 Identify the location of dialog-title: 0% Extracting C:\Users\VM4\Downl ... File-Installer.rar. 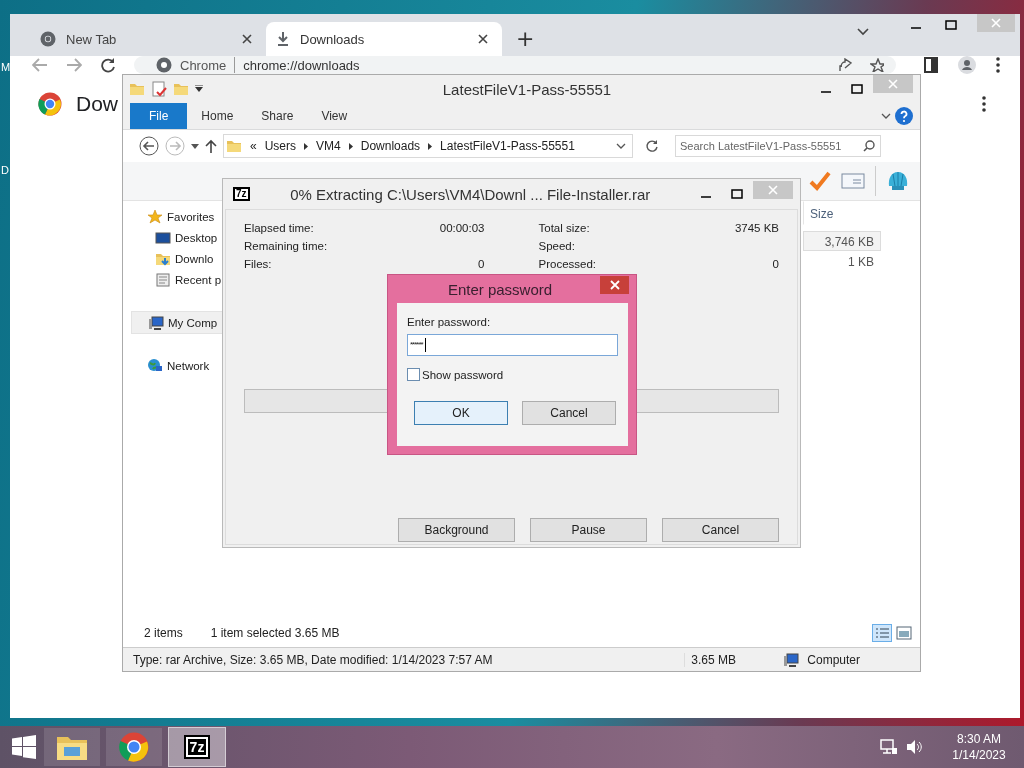
(470, 194).